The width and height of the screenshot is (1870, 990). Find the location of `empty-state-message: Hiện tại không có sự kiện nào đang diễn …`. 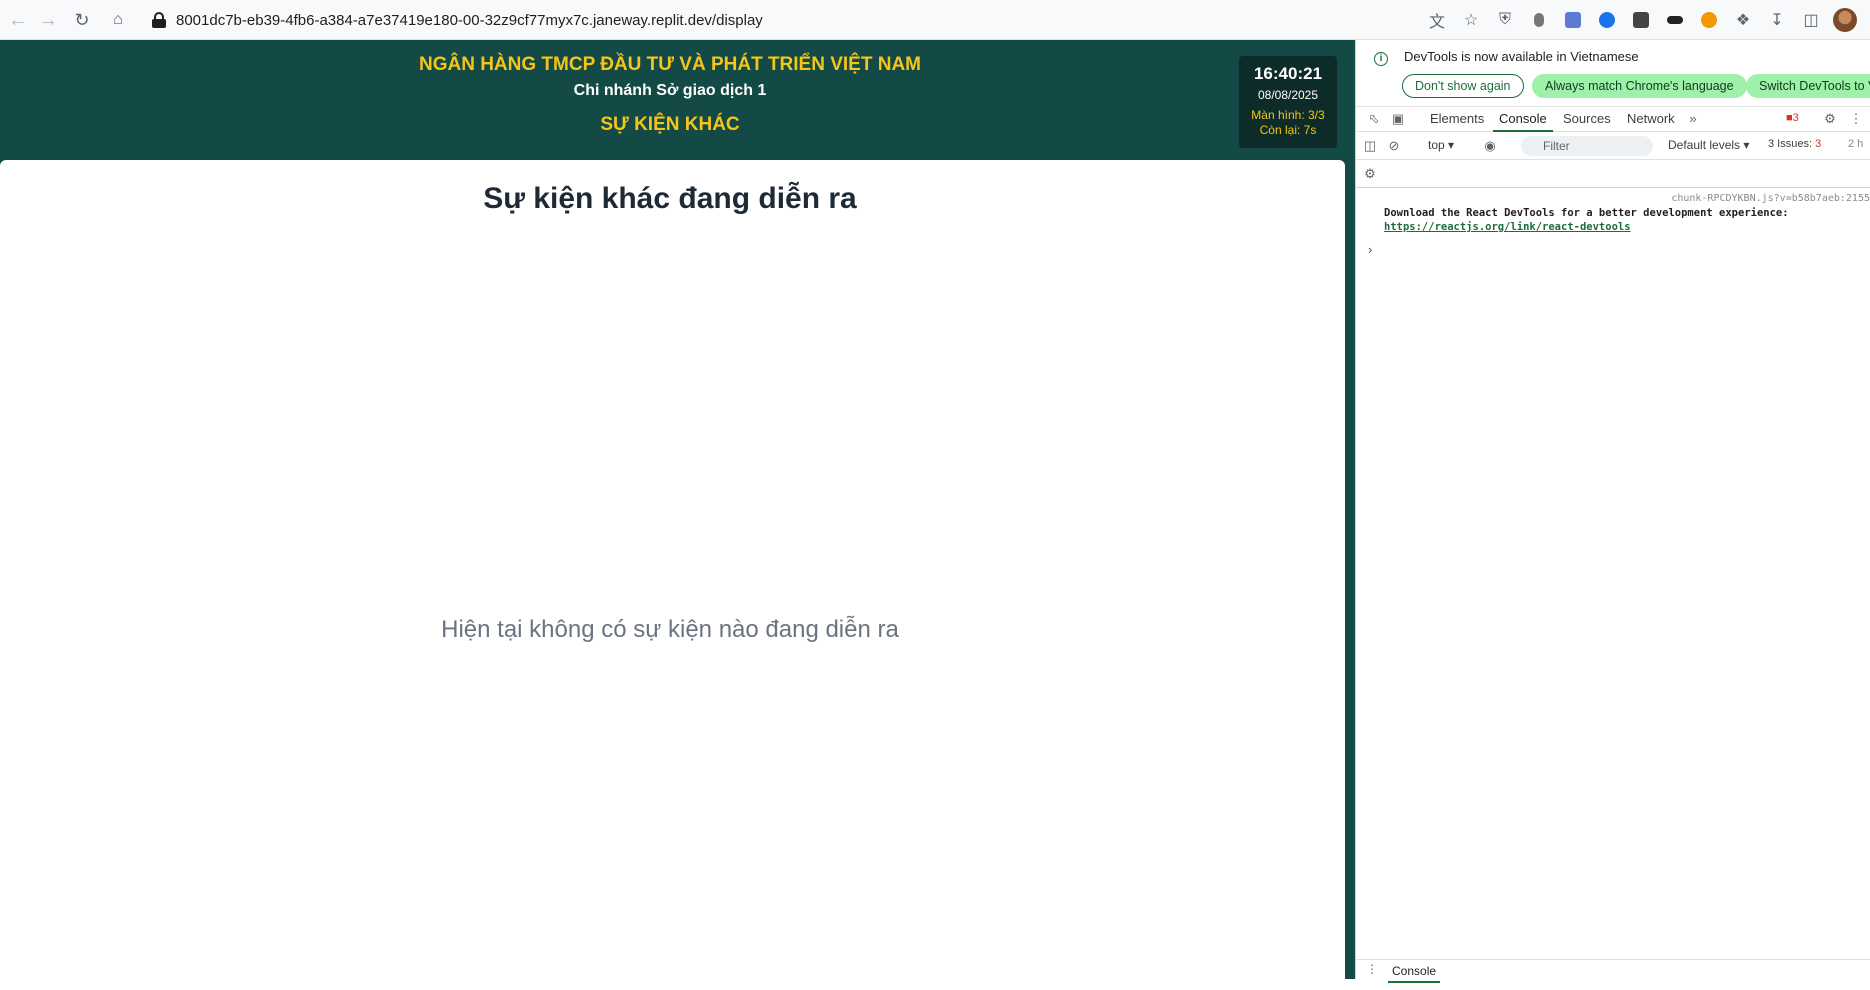

empty-state-message: Hiện tại không có sự kiện nào đang diễn … is located at coordinates (670, 629).